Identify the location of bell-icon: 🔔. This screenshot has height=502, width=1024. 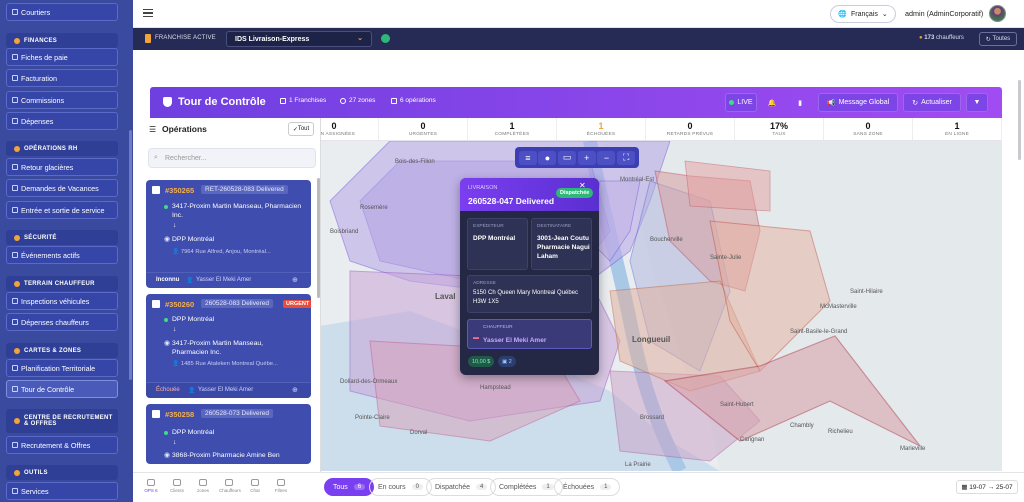
(772, 103).